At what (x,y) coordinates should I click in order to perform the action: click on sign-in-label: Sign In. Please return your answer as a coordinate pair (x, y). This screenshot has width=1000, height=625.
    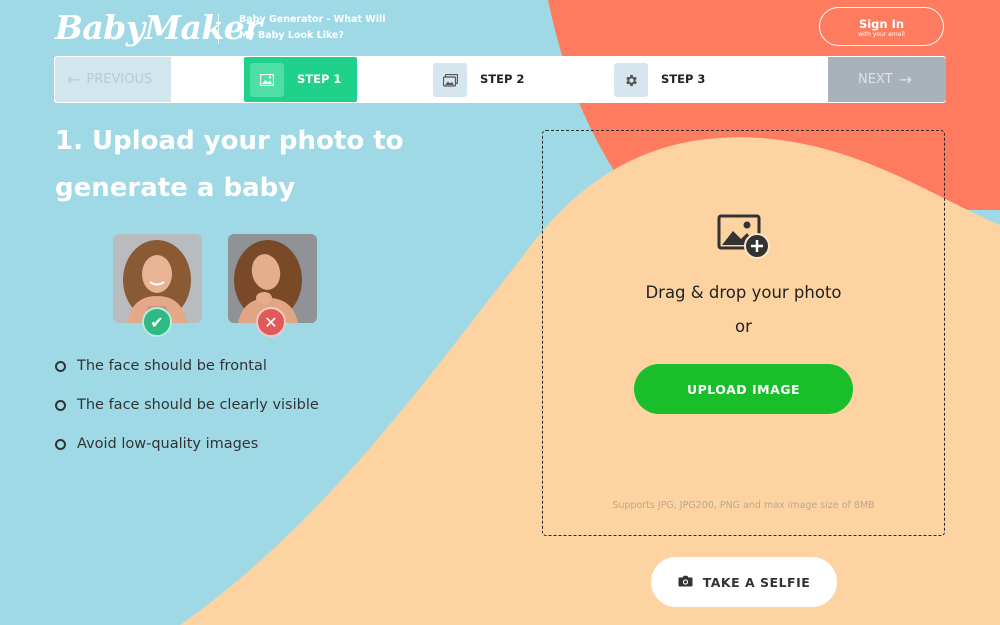
    Looking at the image, I should click on (881, 24).